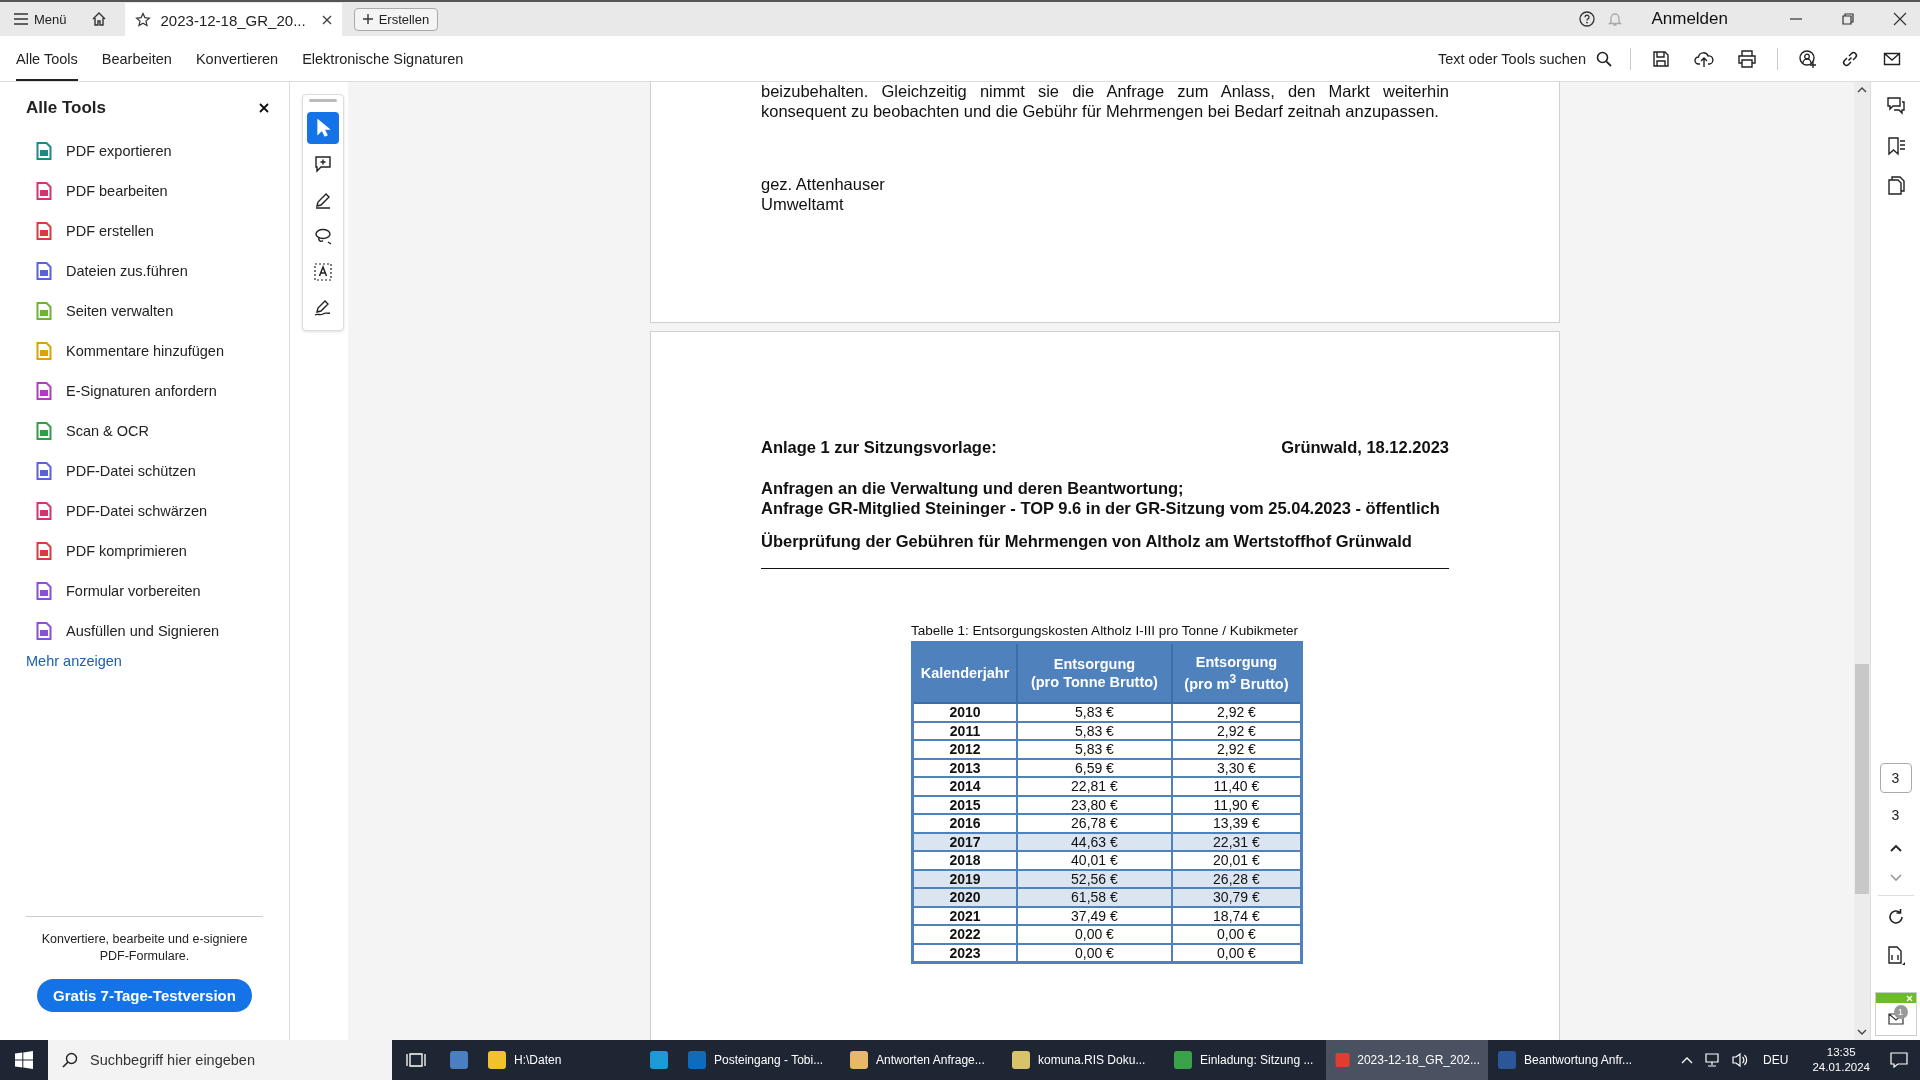 The height and width of the screenshot is (1080, 1920). What do you see at coordinates (157, 631) in the screenshot?
I see `sidebar-item: Ausfüllen und Signieren` at bounding box center [157, 631].